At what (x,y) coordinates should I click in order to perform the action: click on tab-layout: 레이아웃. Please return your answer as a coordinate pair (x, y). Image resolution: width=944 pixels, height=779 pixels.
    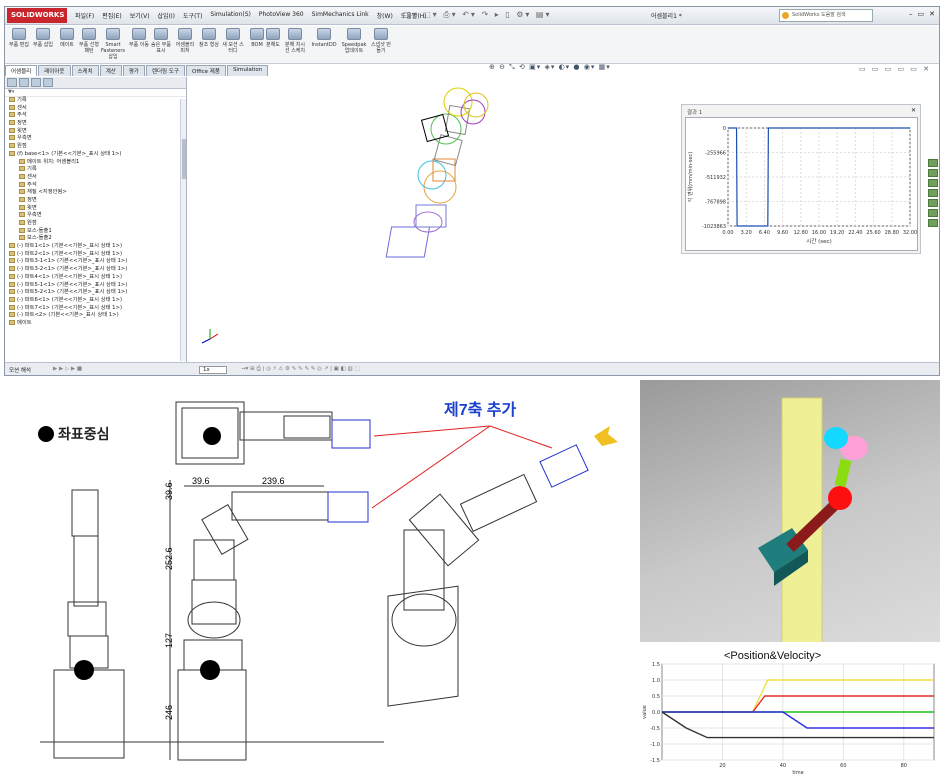
    Looking at the image, I should click on (54, 70).